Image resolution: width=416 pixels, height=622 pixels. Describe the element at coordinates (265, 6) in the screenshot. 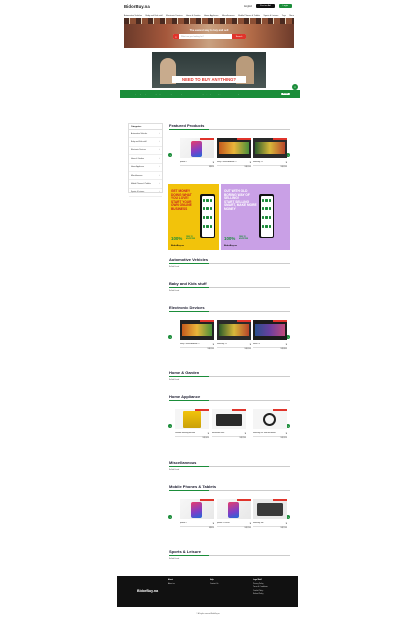

I see `post-ad-button: Post an Ad` at that location.